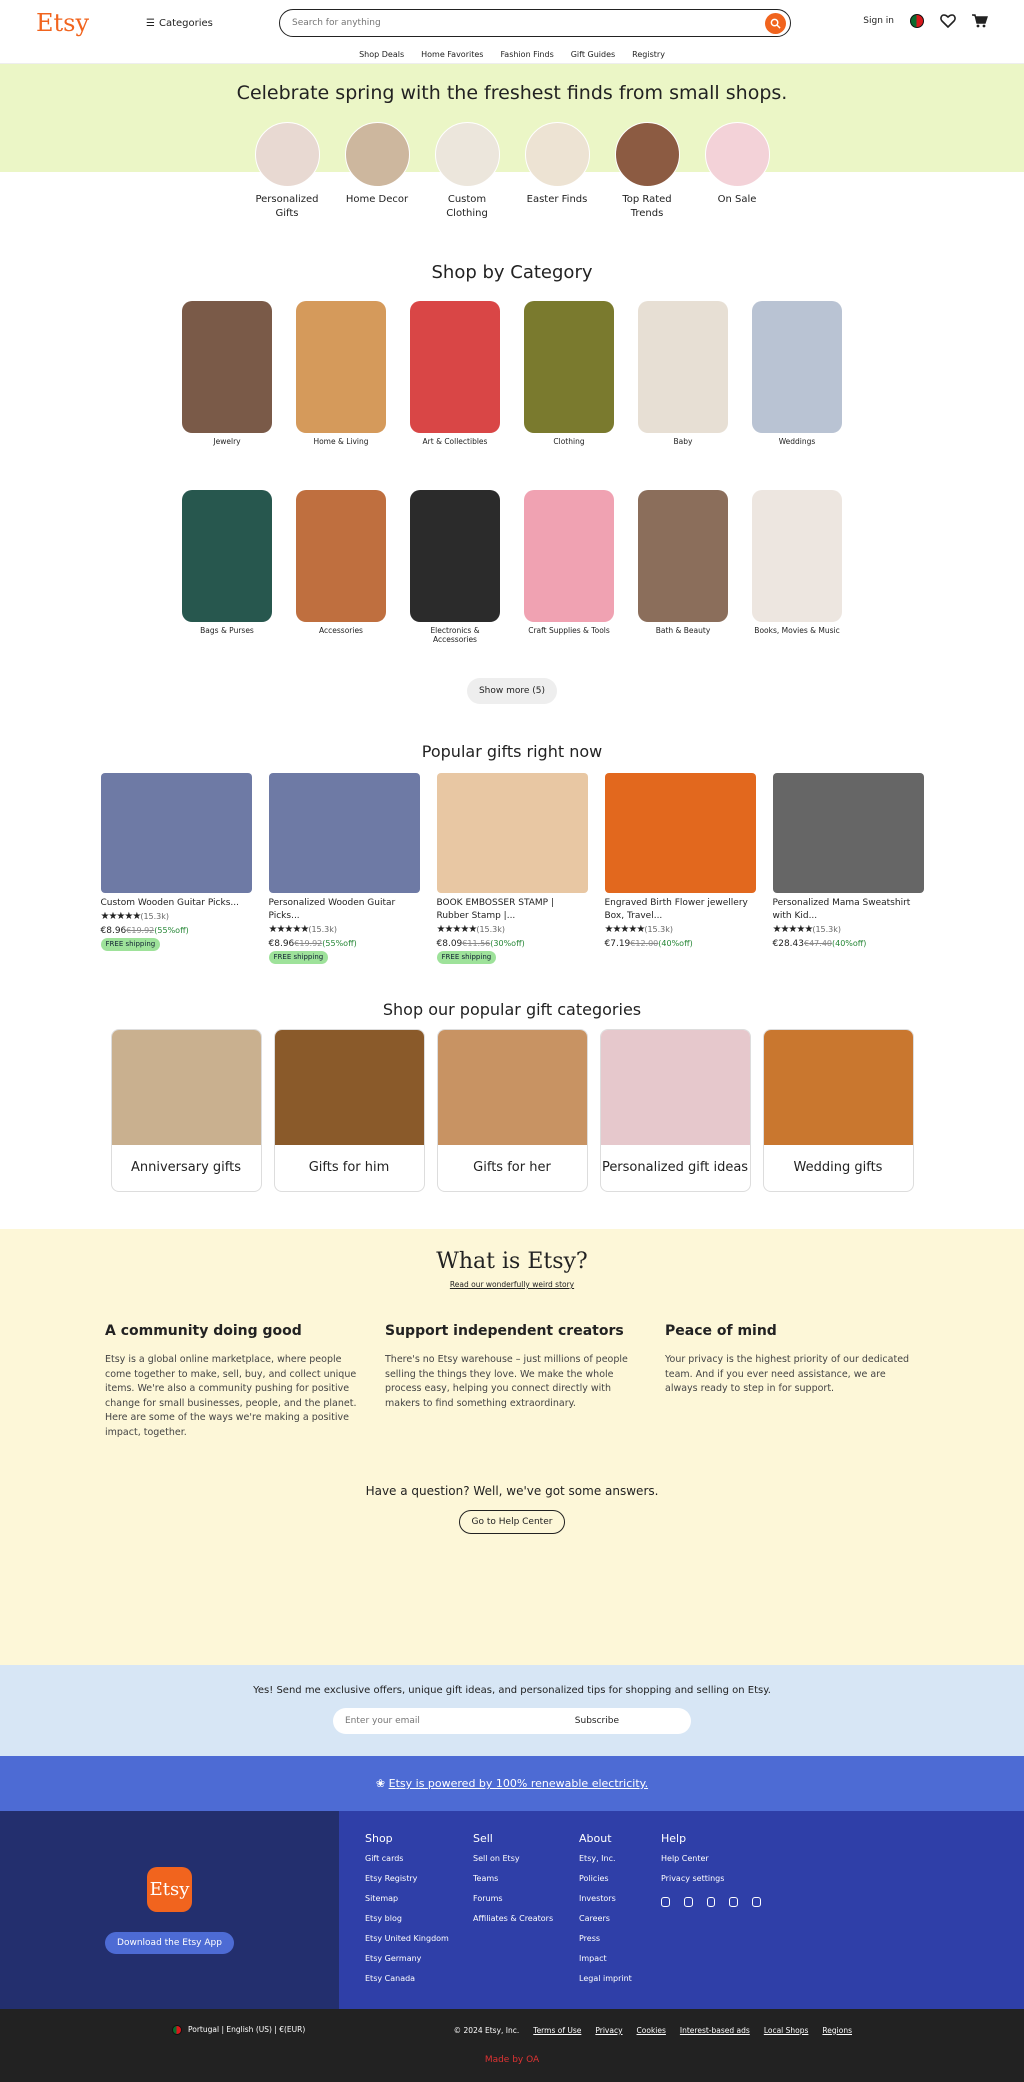 The image size is (1024, 2082). What do you see at coordinates (569, 373) in the screenshot?
I see `category-card: Clothing` at bounding box center [569, 373].